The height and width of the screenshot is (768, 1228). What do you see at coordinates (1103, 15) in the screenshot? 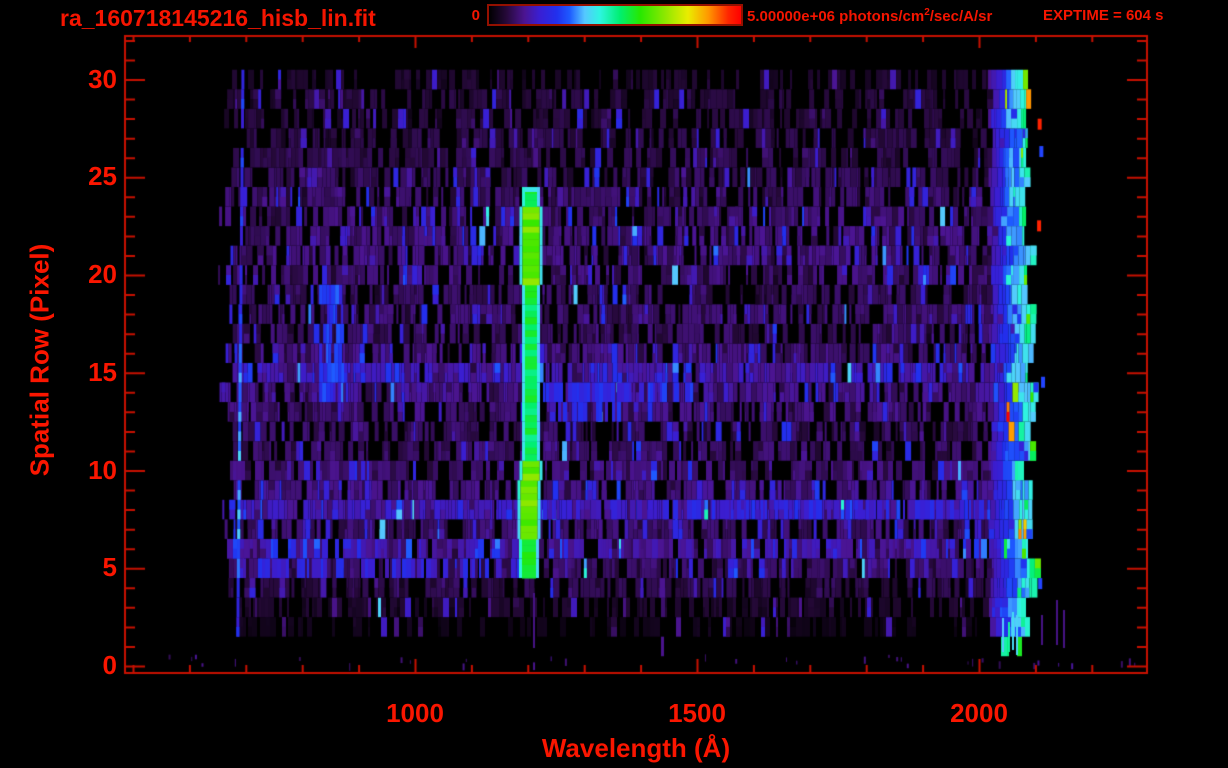
I see `exptime-label: EXPTIME = 604 s` at bounding box center [1103, 15].